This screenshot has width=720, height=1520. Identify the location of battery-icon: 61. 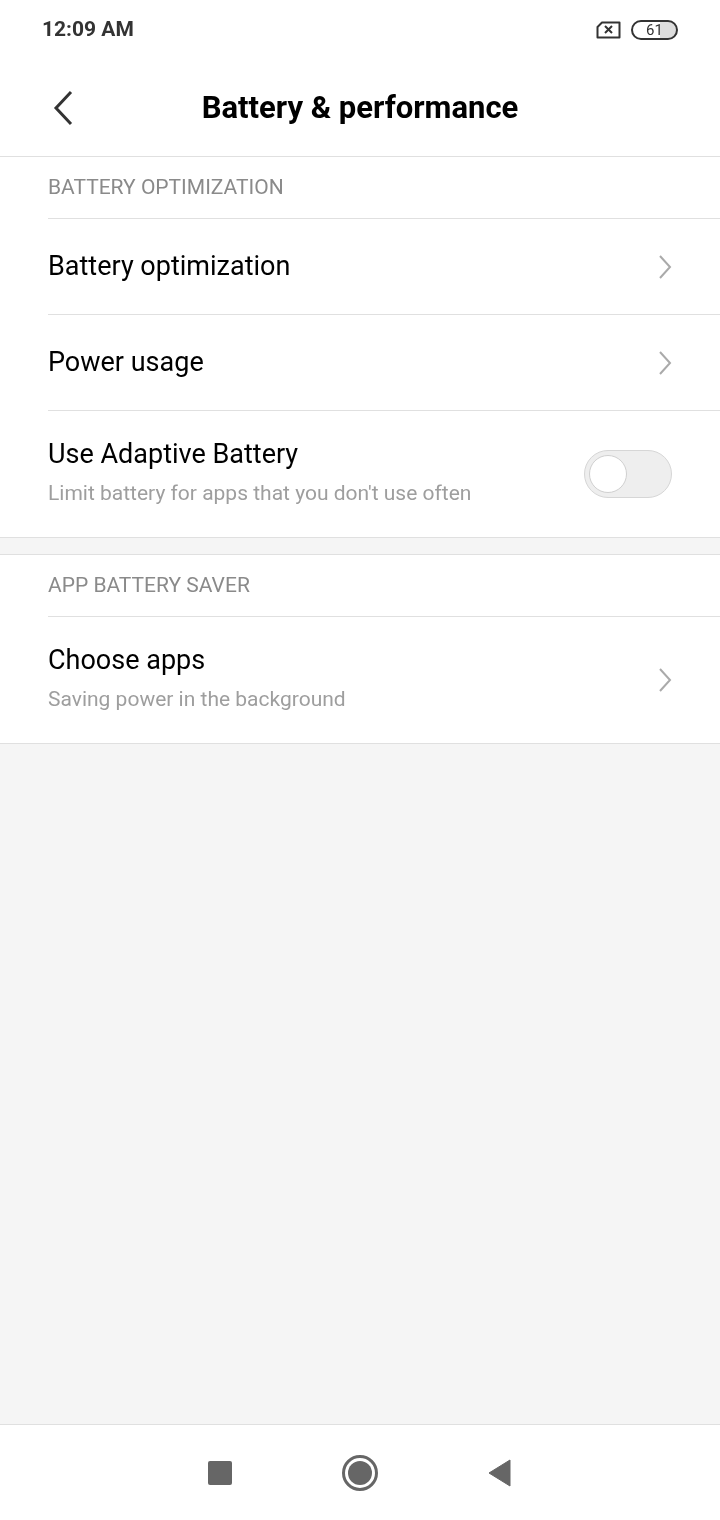
(654, 30).